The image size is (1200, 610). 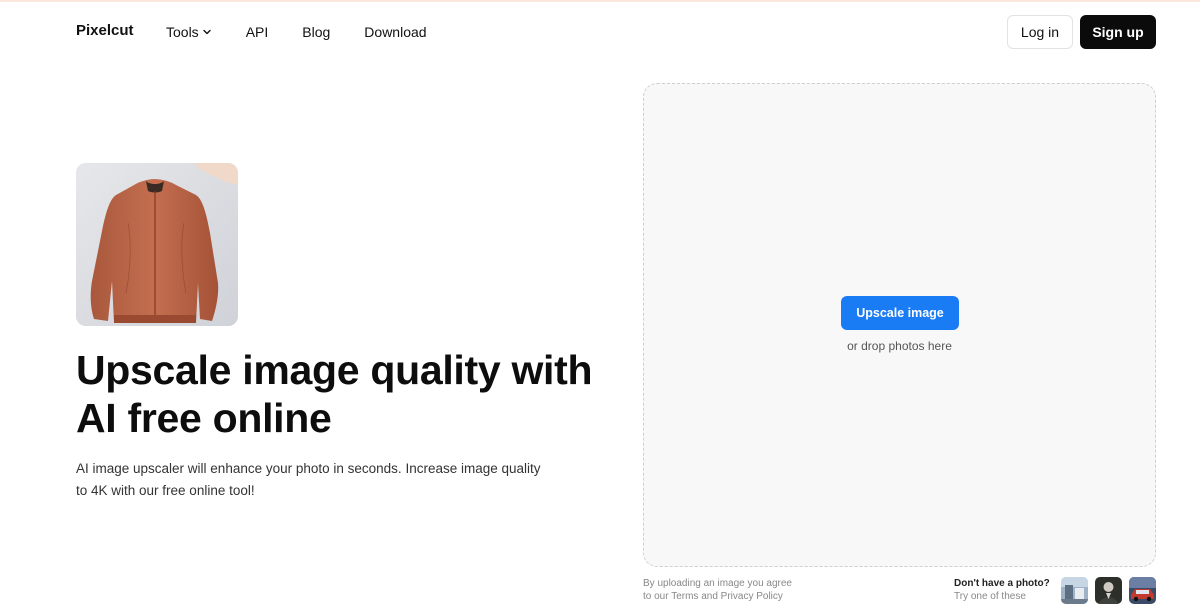 What do you see at coordinates (899, 346) in the screenshot?
I see `drop-hint: or drop photos here` at bounding box center [899, 346].